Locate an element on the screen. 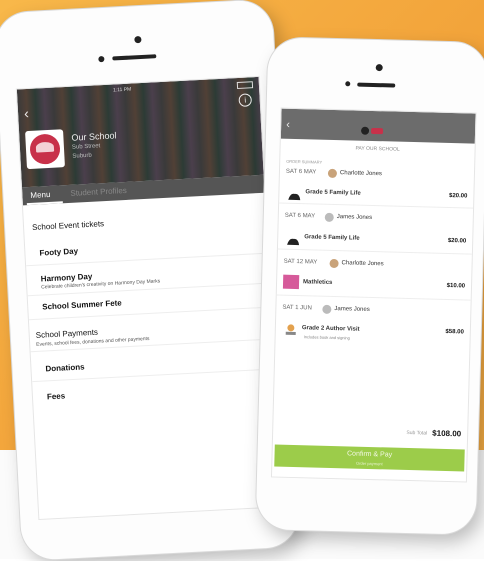 This screenshot has height=561, width=484. order-item: Grade 2 Author Visit is located at coordinates (330, 329).